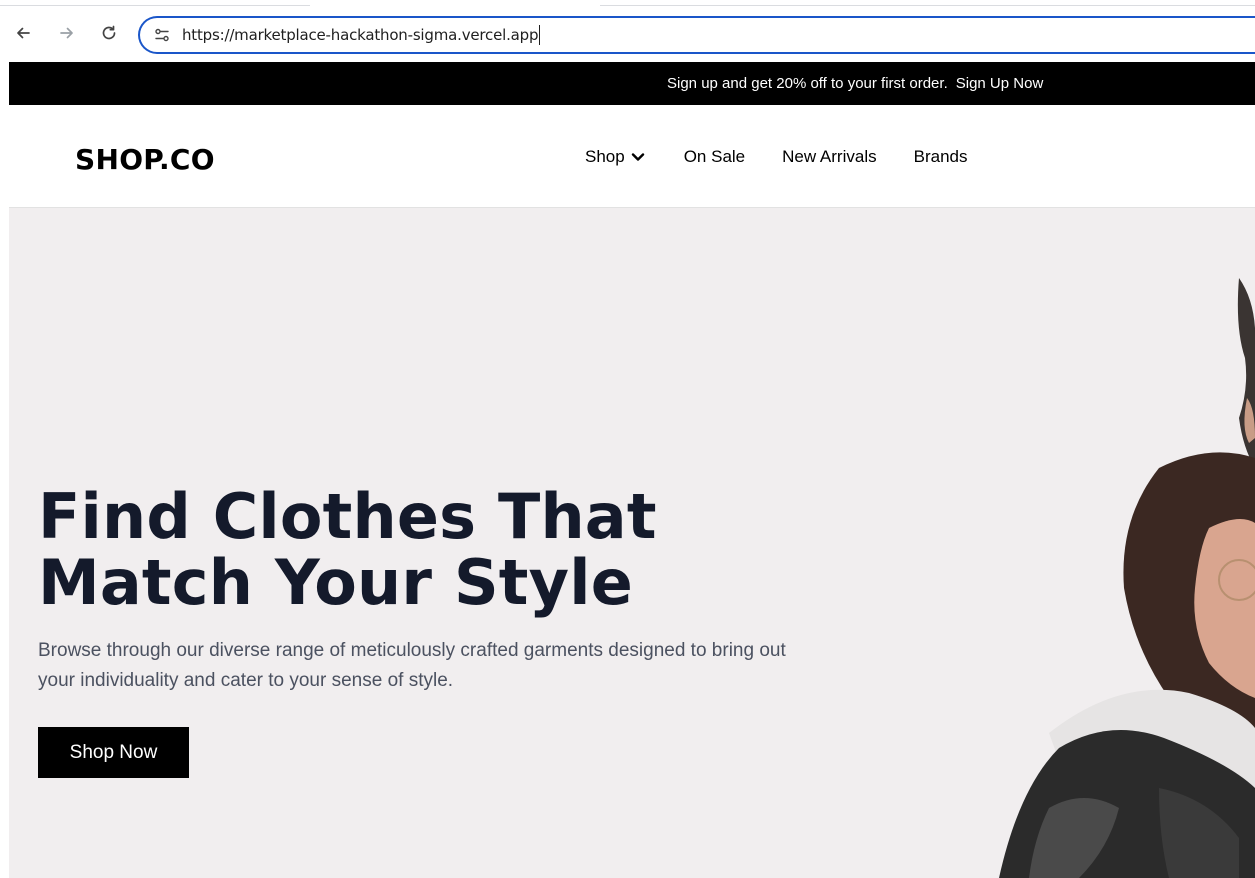 This screenshot has width=1255, height=878. I want to click on reload-icon, so click(109, 32).